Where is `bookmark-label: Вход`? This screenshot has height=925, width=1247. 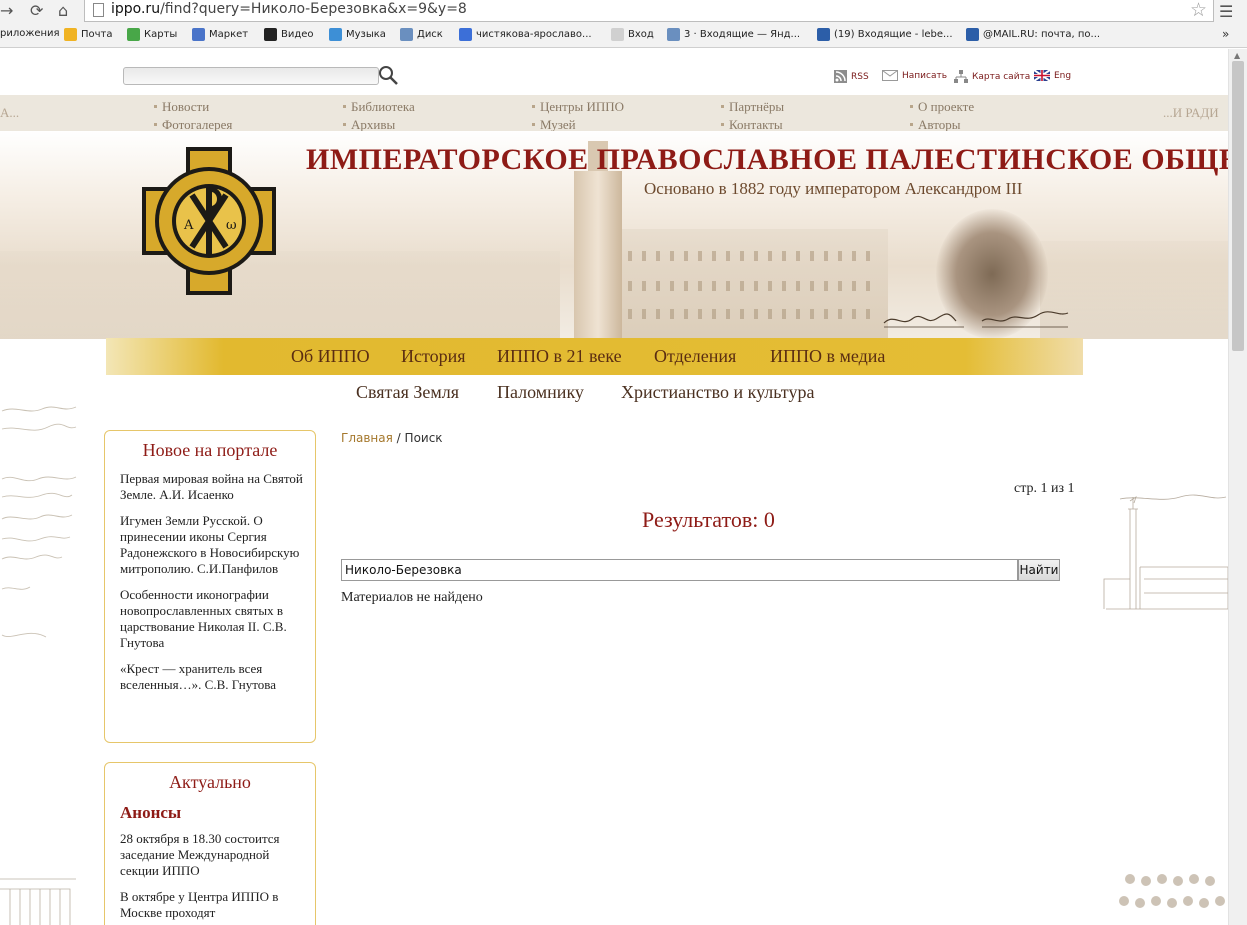
bookmark-label: Вход is located at coordinates (641, 34).